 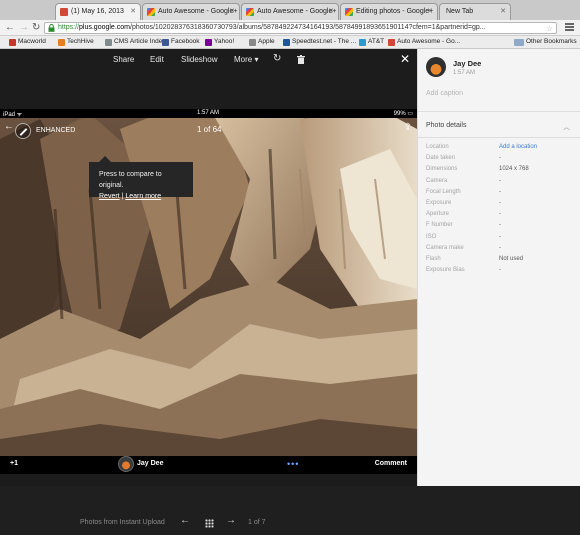 I want to click on detail-key: Date taken, so click(x=441, y=158).